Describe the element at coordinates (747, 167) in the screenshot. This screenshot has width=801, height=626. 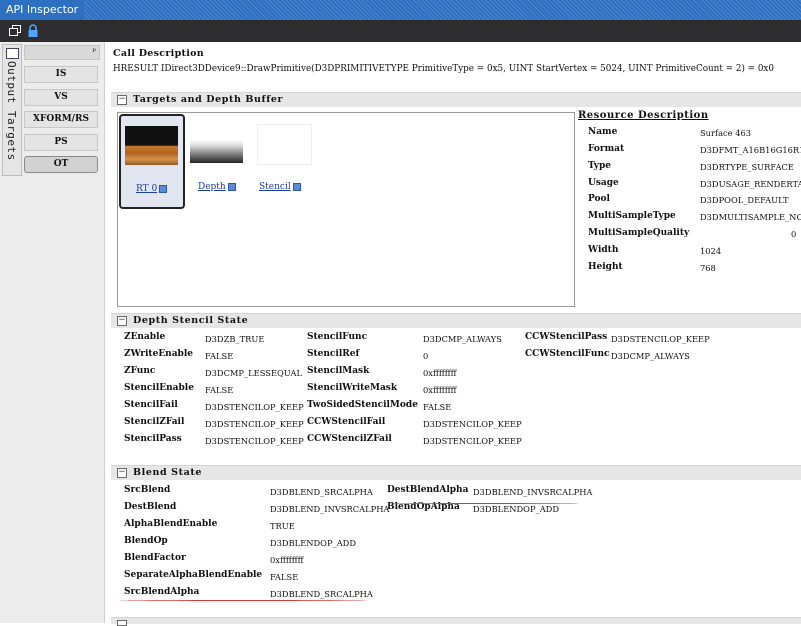
I see `resource-field-value: D3DRTYPE_SURFACE` at that location.